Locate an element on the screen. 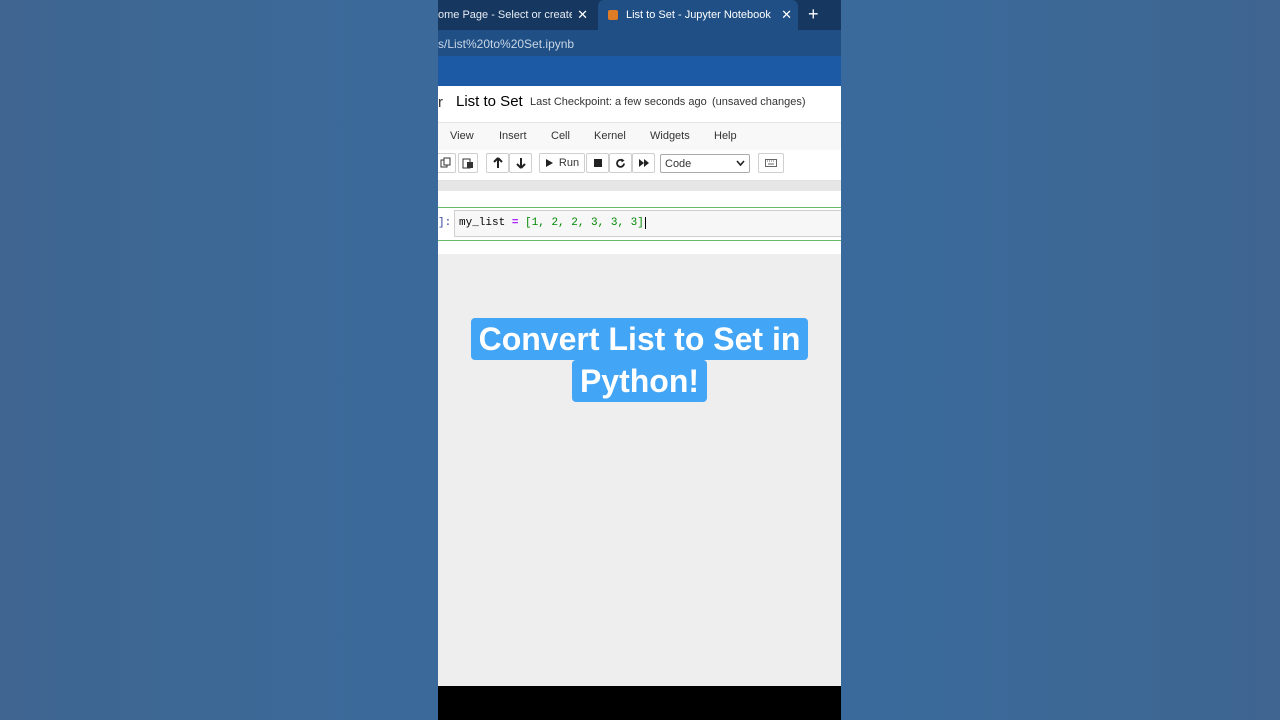 Image resolution: width=1280 pixels, height=720 pixels. menu-kernel: Kernel is located at coordinates (610, 136).